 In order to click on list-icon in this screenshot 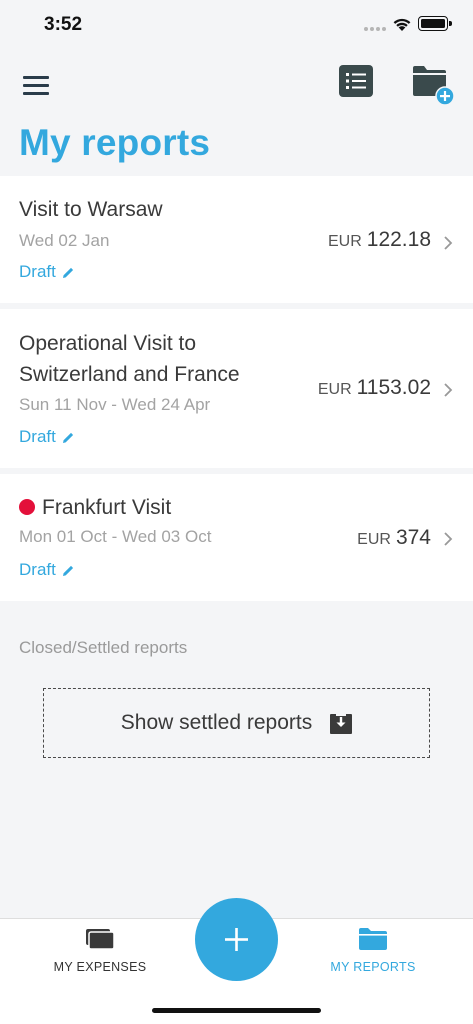, I will do `click(356, 81)`.